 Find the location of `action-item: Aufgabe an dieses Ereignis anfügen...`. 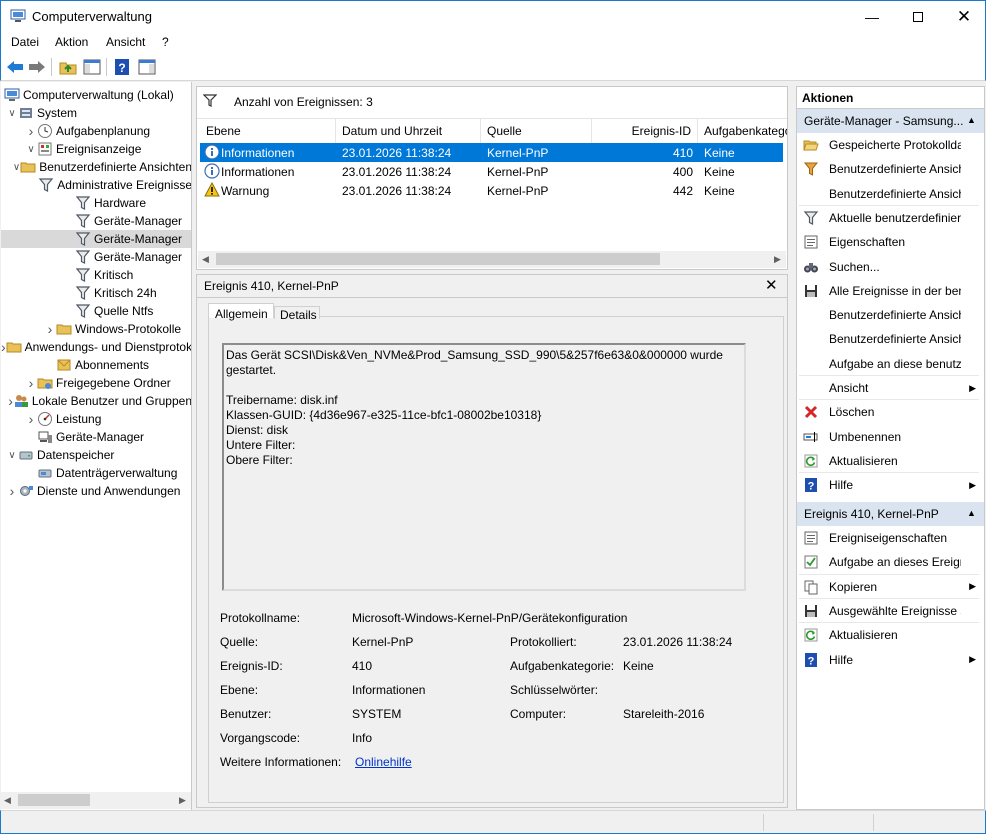

action-item: Aufgabe an dieses Ereignis anfügen... is located at coordinates (890, 562).